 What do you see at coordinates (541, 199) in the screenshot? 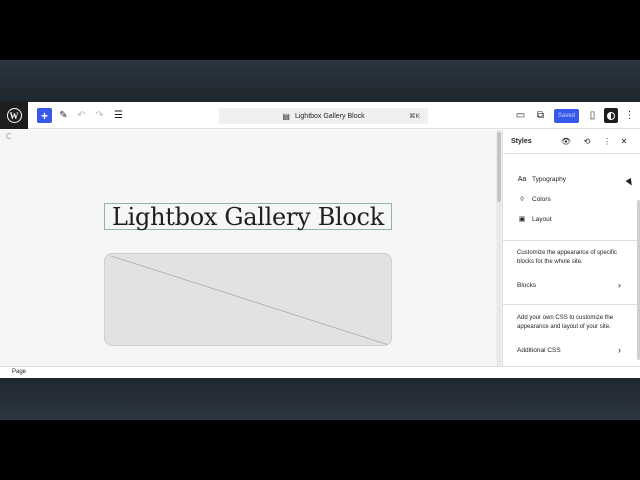
I see `sidebar-item-label: Colors` at bounding box center [541, 199].